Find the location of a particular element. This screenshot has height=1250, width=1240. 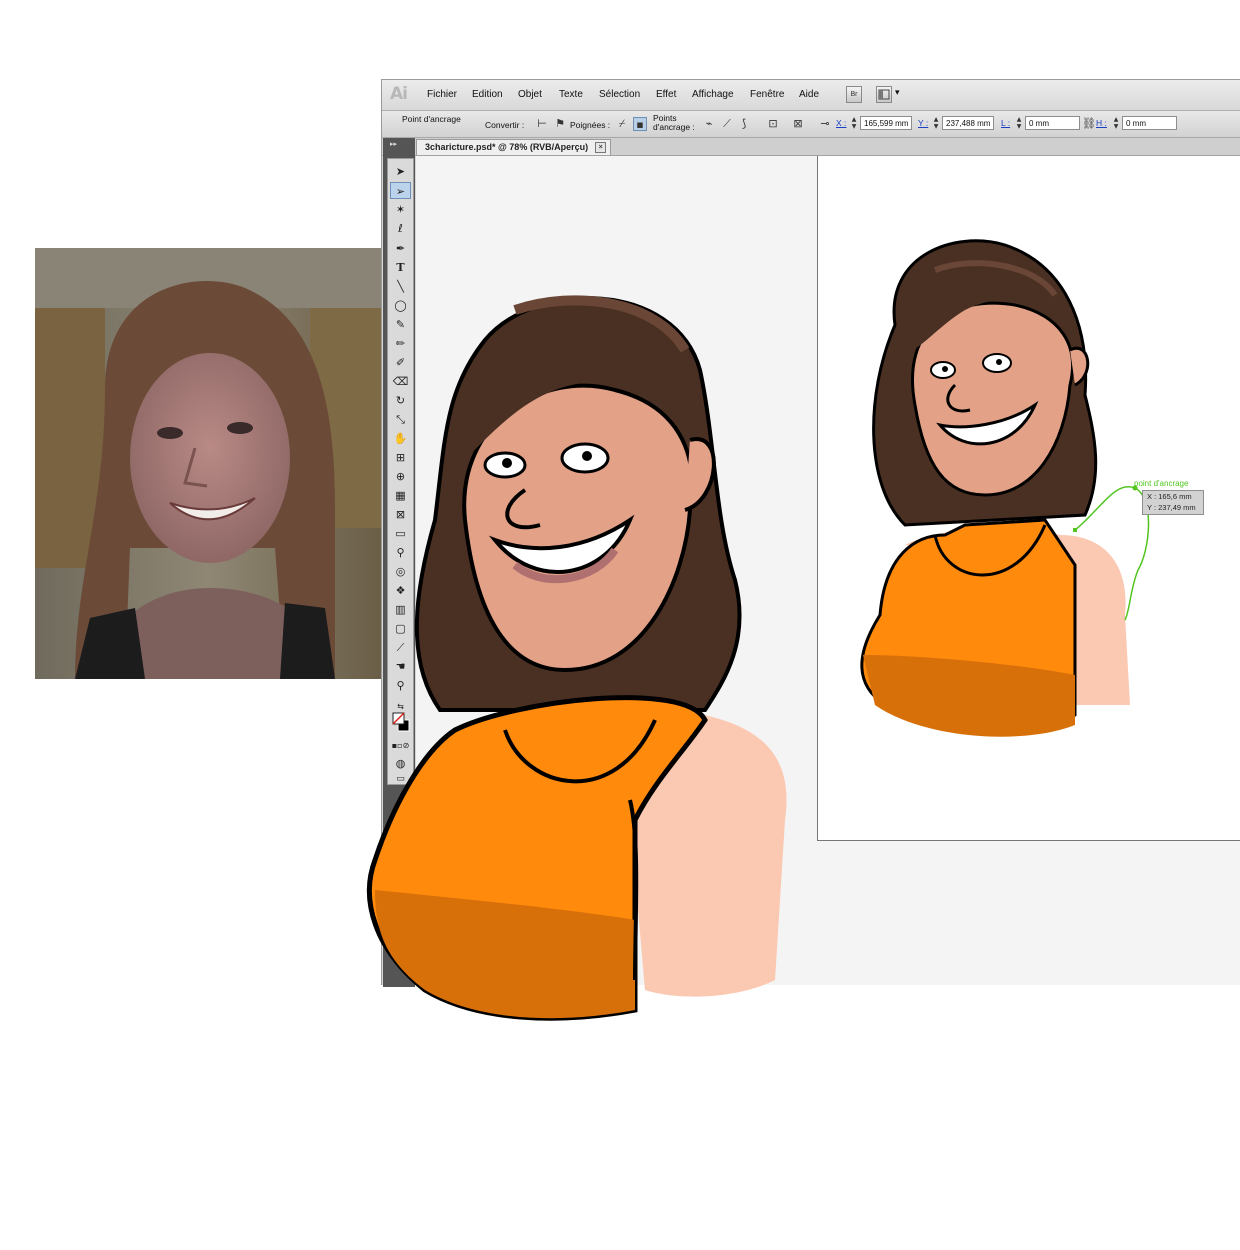

handles-label: Poignées : is located at coordinates (590, 125).